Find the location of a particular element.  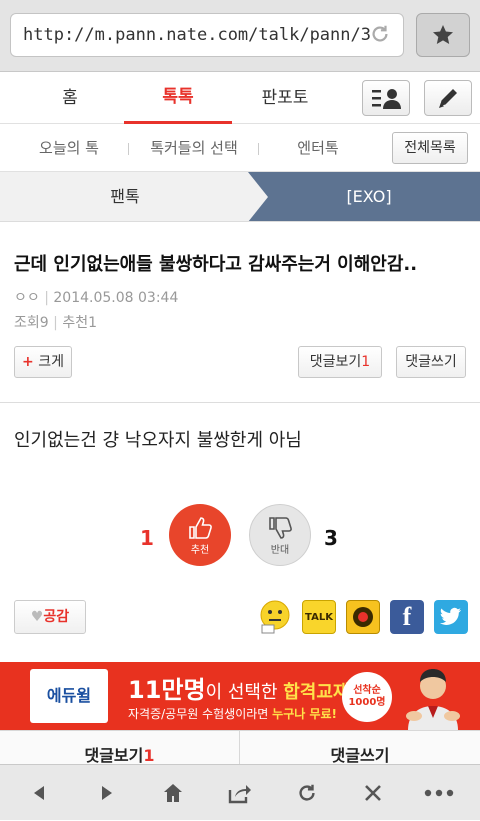

subnav-talker-choice: 톡커들의 선택 is located at coordinates (194, 148).